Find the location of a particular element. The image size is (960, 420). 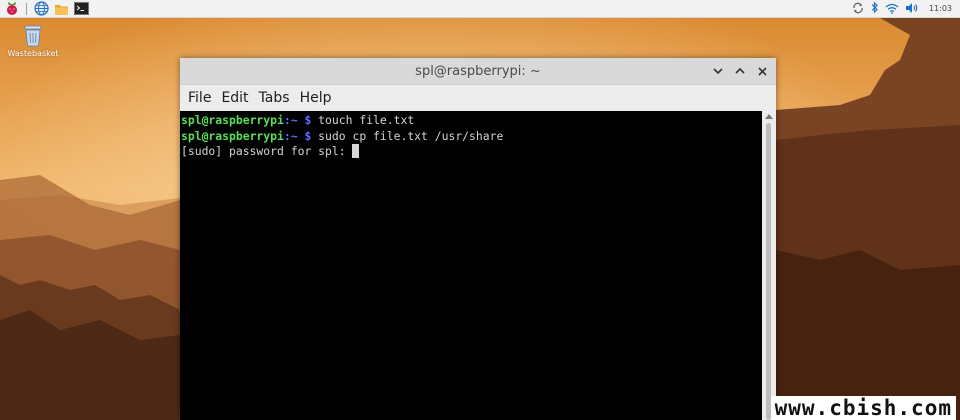

window-titlebar: spl@raspberrypi: ~ is located at coordinates (478, 71).